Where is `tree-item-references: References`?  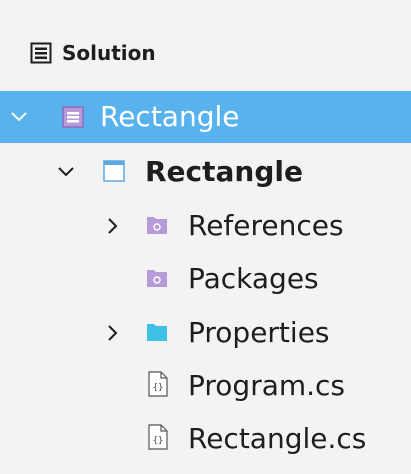
tree-item-references: References is located at coordinates (205, 225).